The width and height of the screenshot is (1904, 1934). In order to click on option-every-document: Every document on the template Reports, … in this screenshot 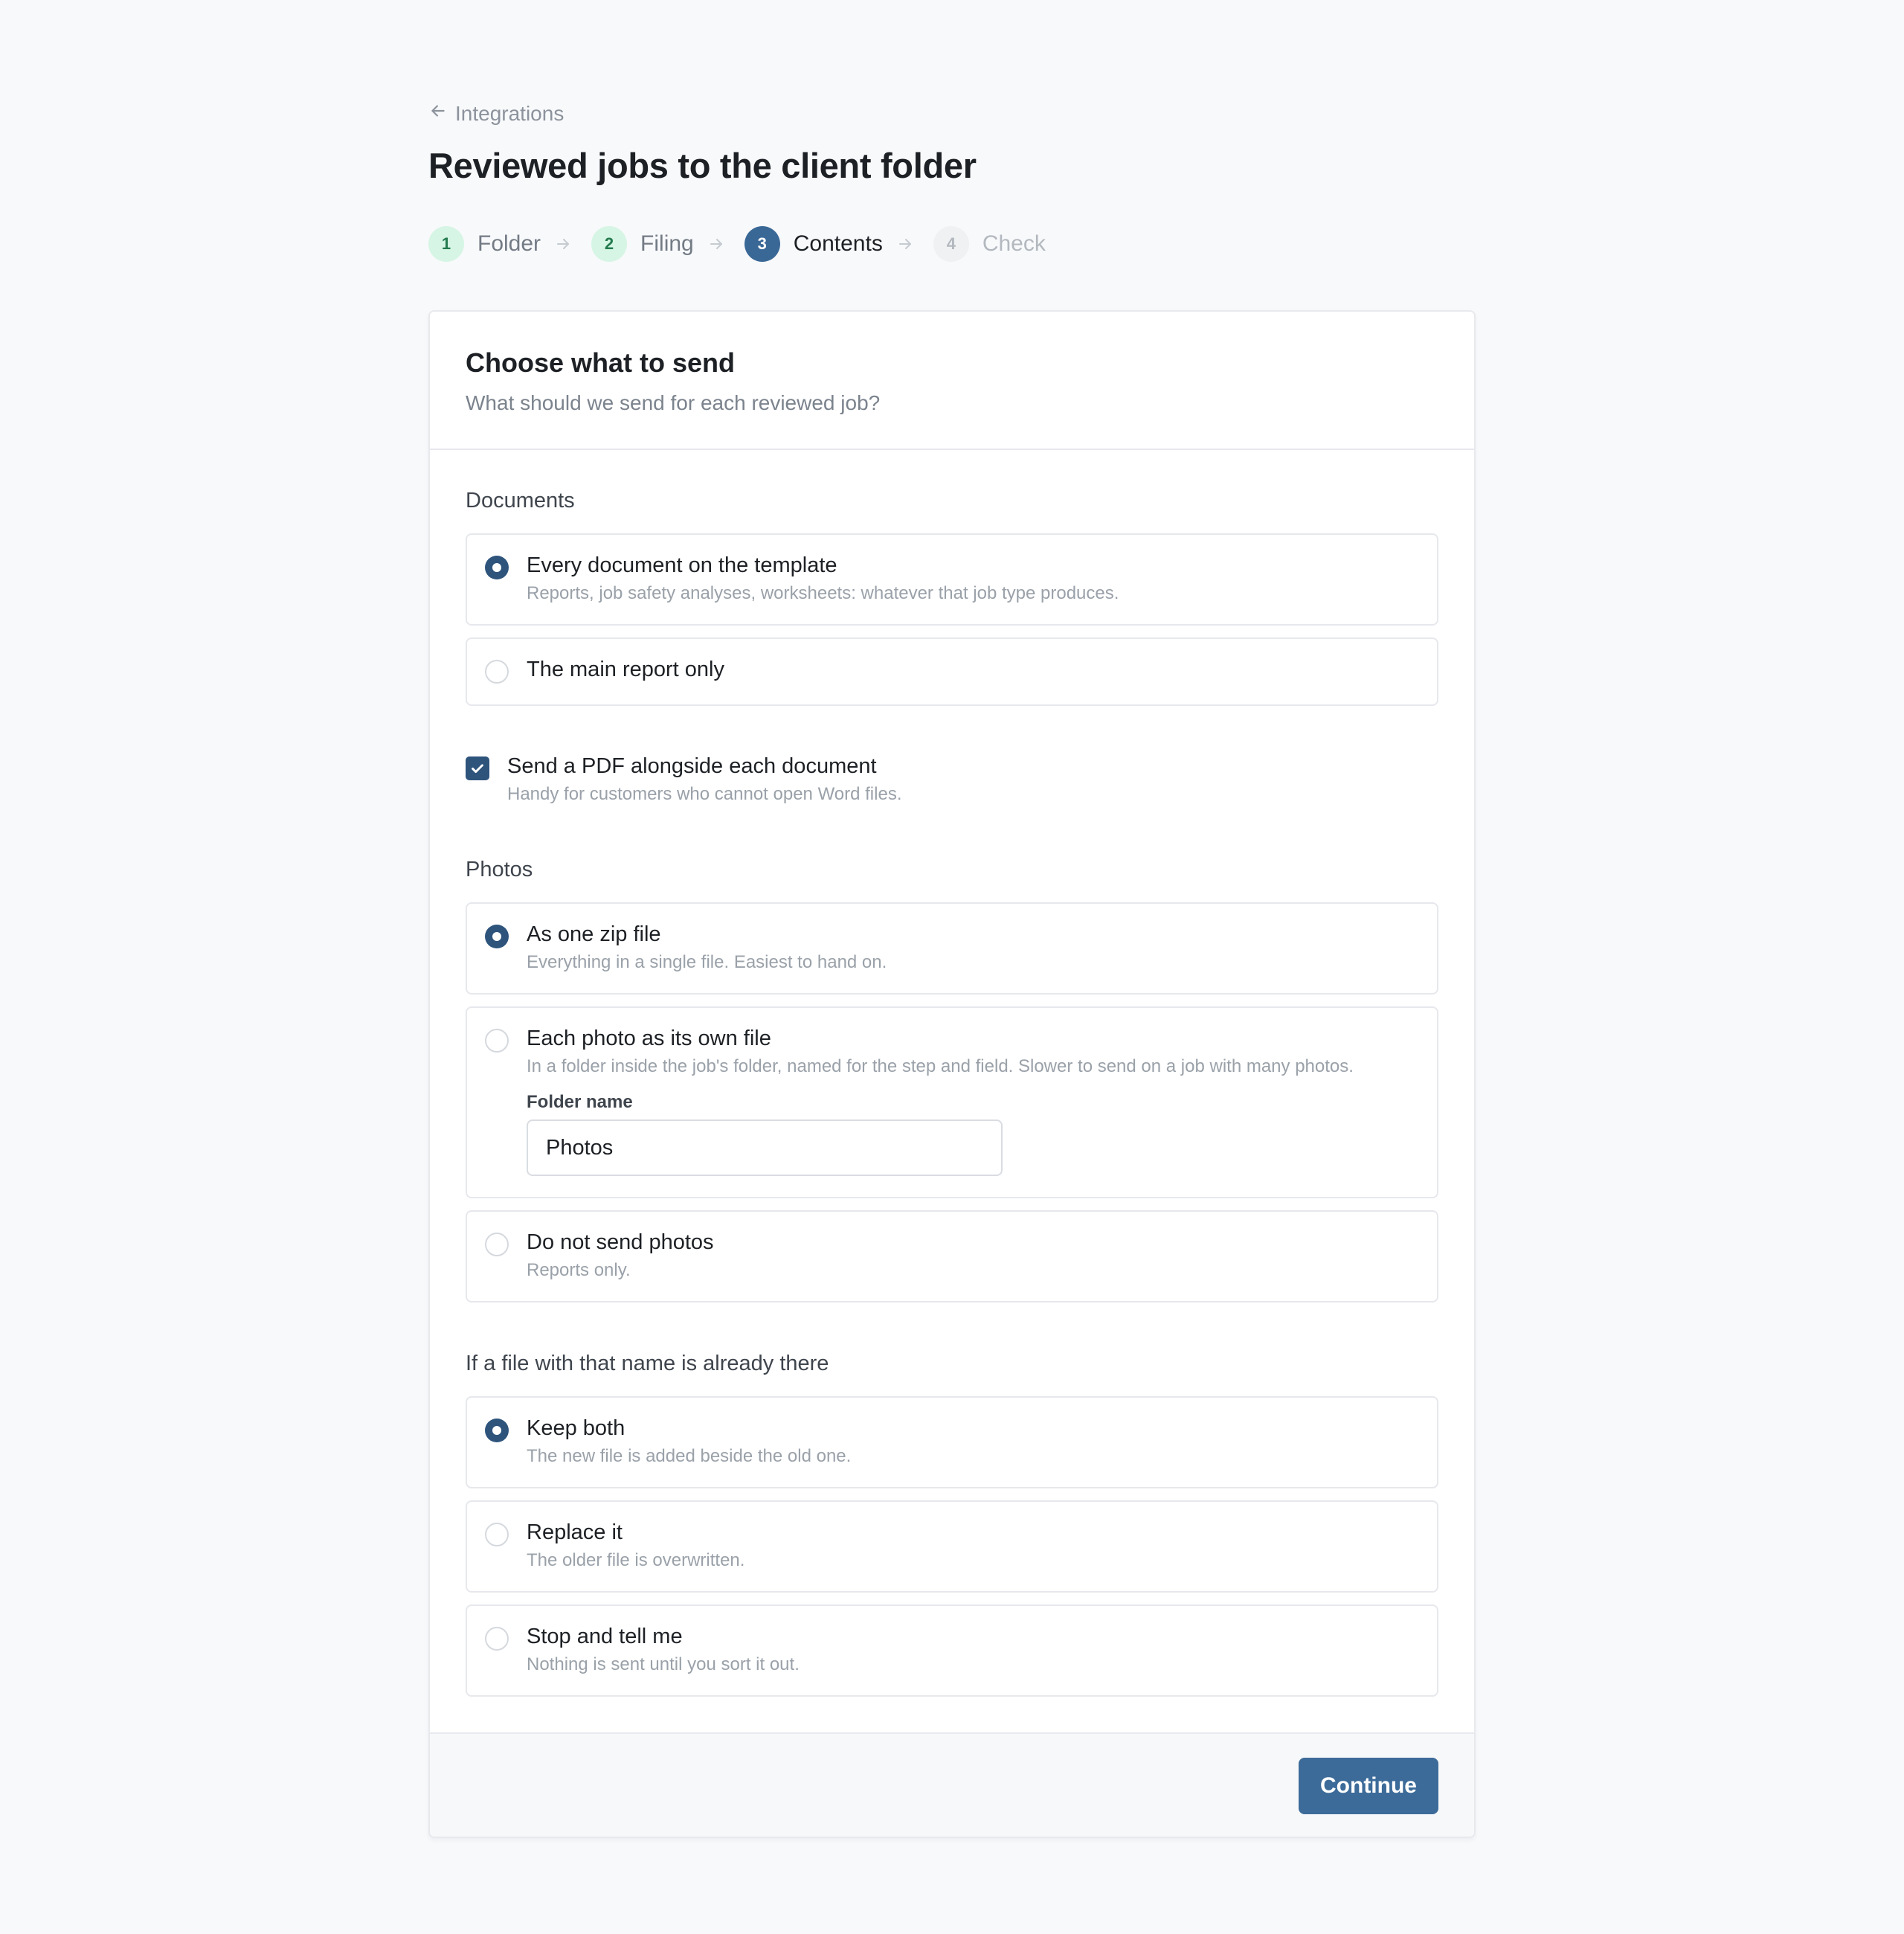, I will do `click(952, 579)`.